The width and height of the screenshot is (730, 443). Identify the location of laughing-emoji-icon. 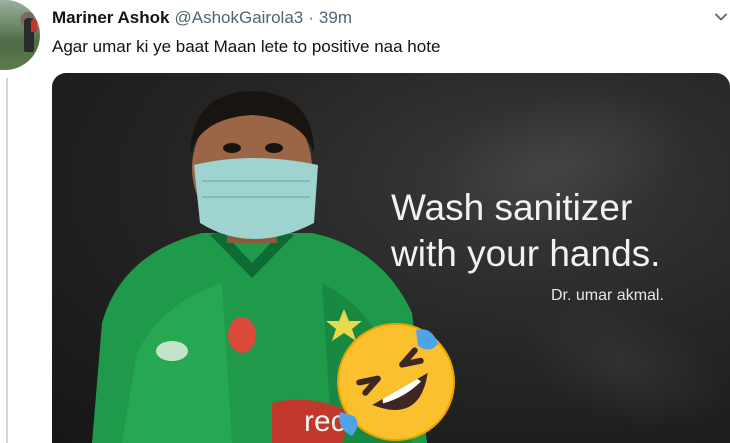
(396, 382).